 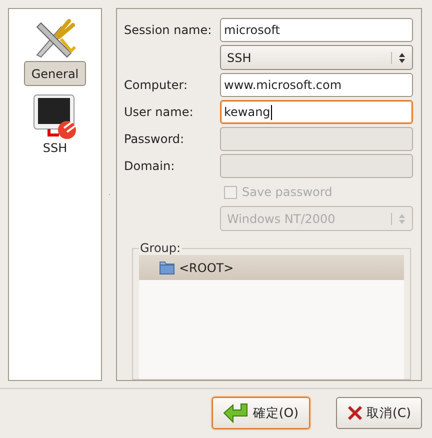 I want to click on sidebar-label: SSH, so click(x=55, y=148).